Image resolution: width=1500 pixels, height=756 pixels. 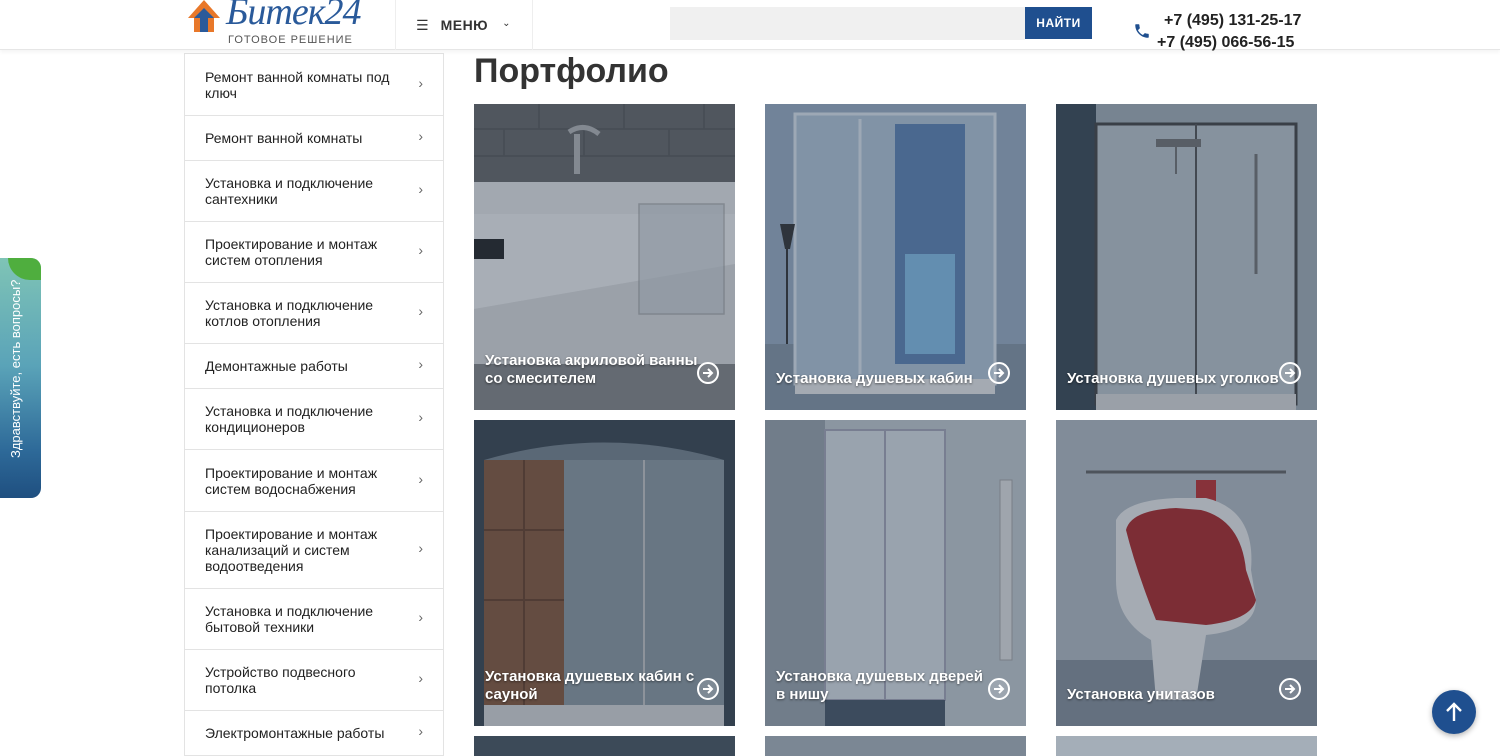 I want to click on portfolio-tile: Установка унитазов, so click(x=1186, y=573).